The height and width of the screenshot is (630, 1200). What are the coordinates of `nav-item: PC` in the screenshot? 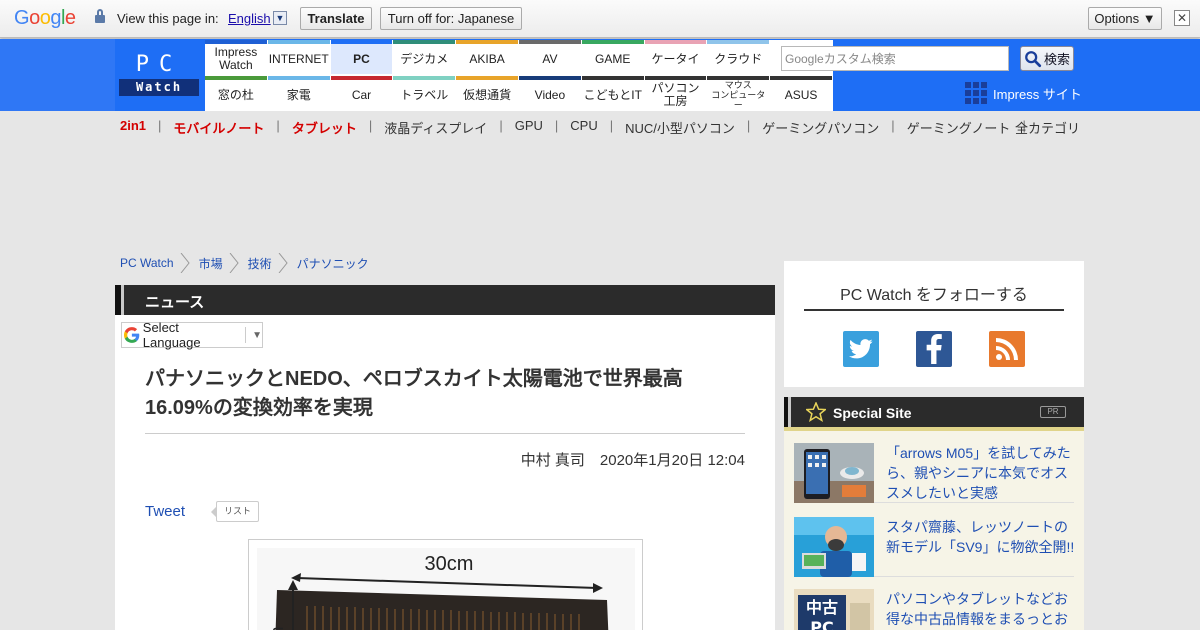 It's located at (361, 57).